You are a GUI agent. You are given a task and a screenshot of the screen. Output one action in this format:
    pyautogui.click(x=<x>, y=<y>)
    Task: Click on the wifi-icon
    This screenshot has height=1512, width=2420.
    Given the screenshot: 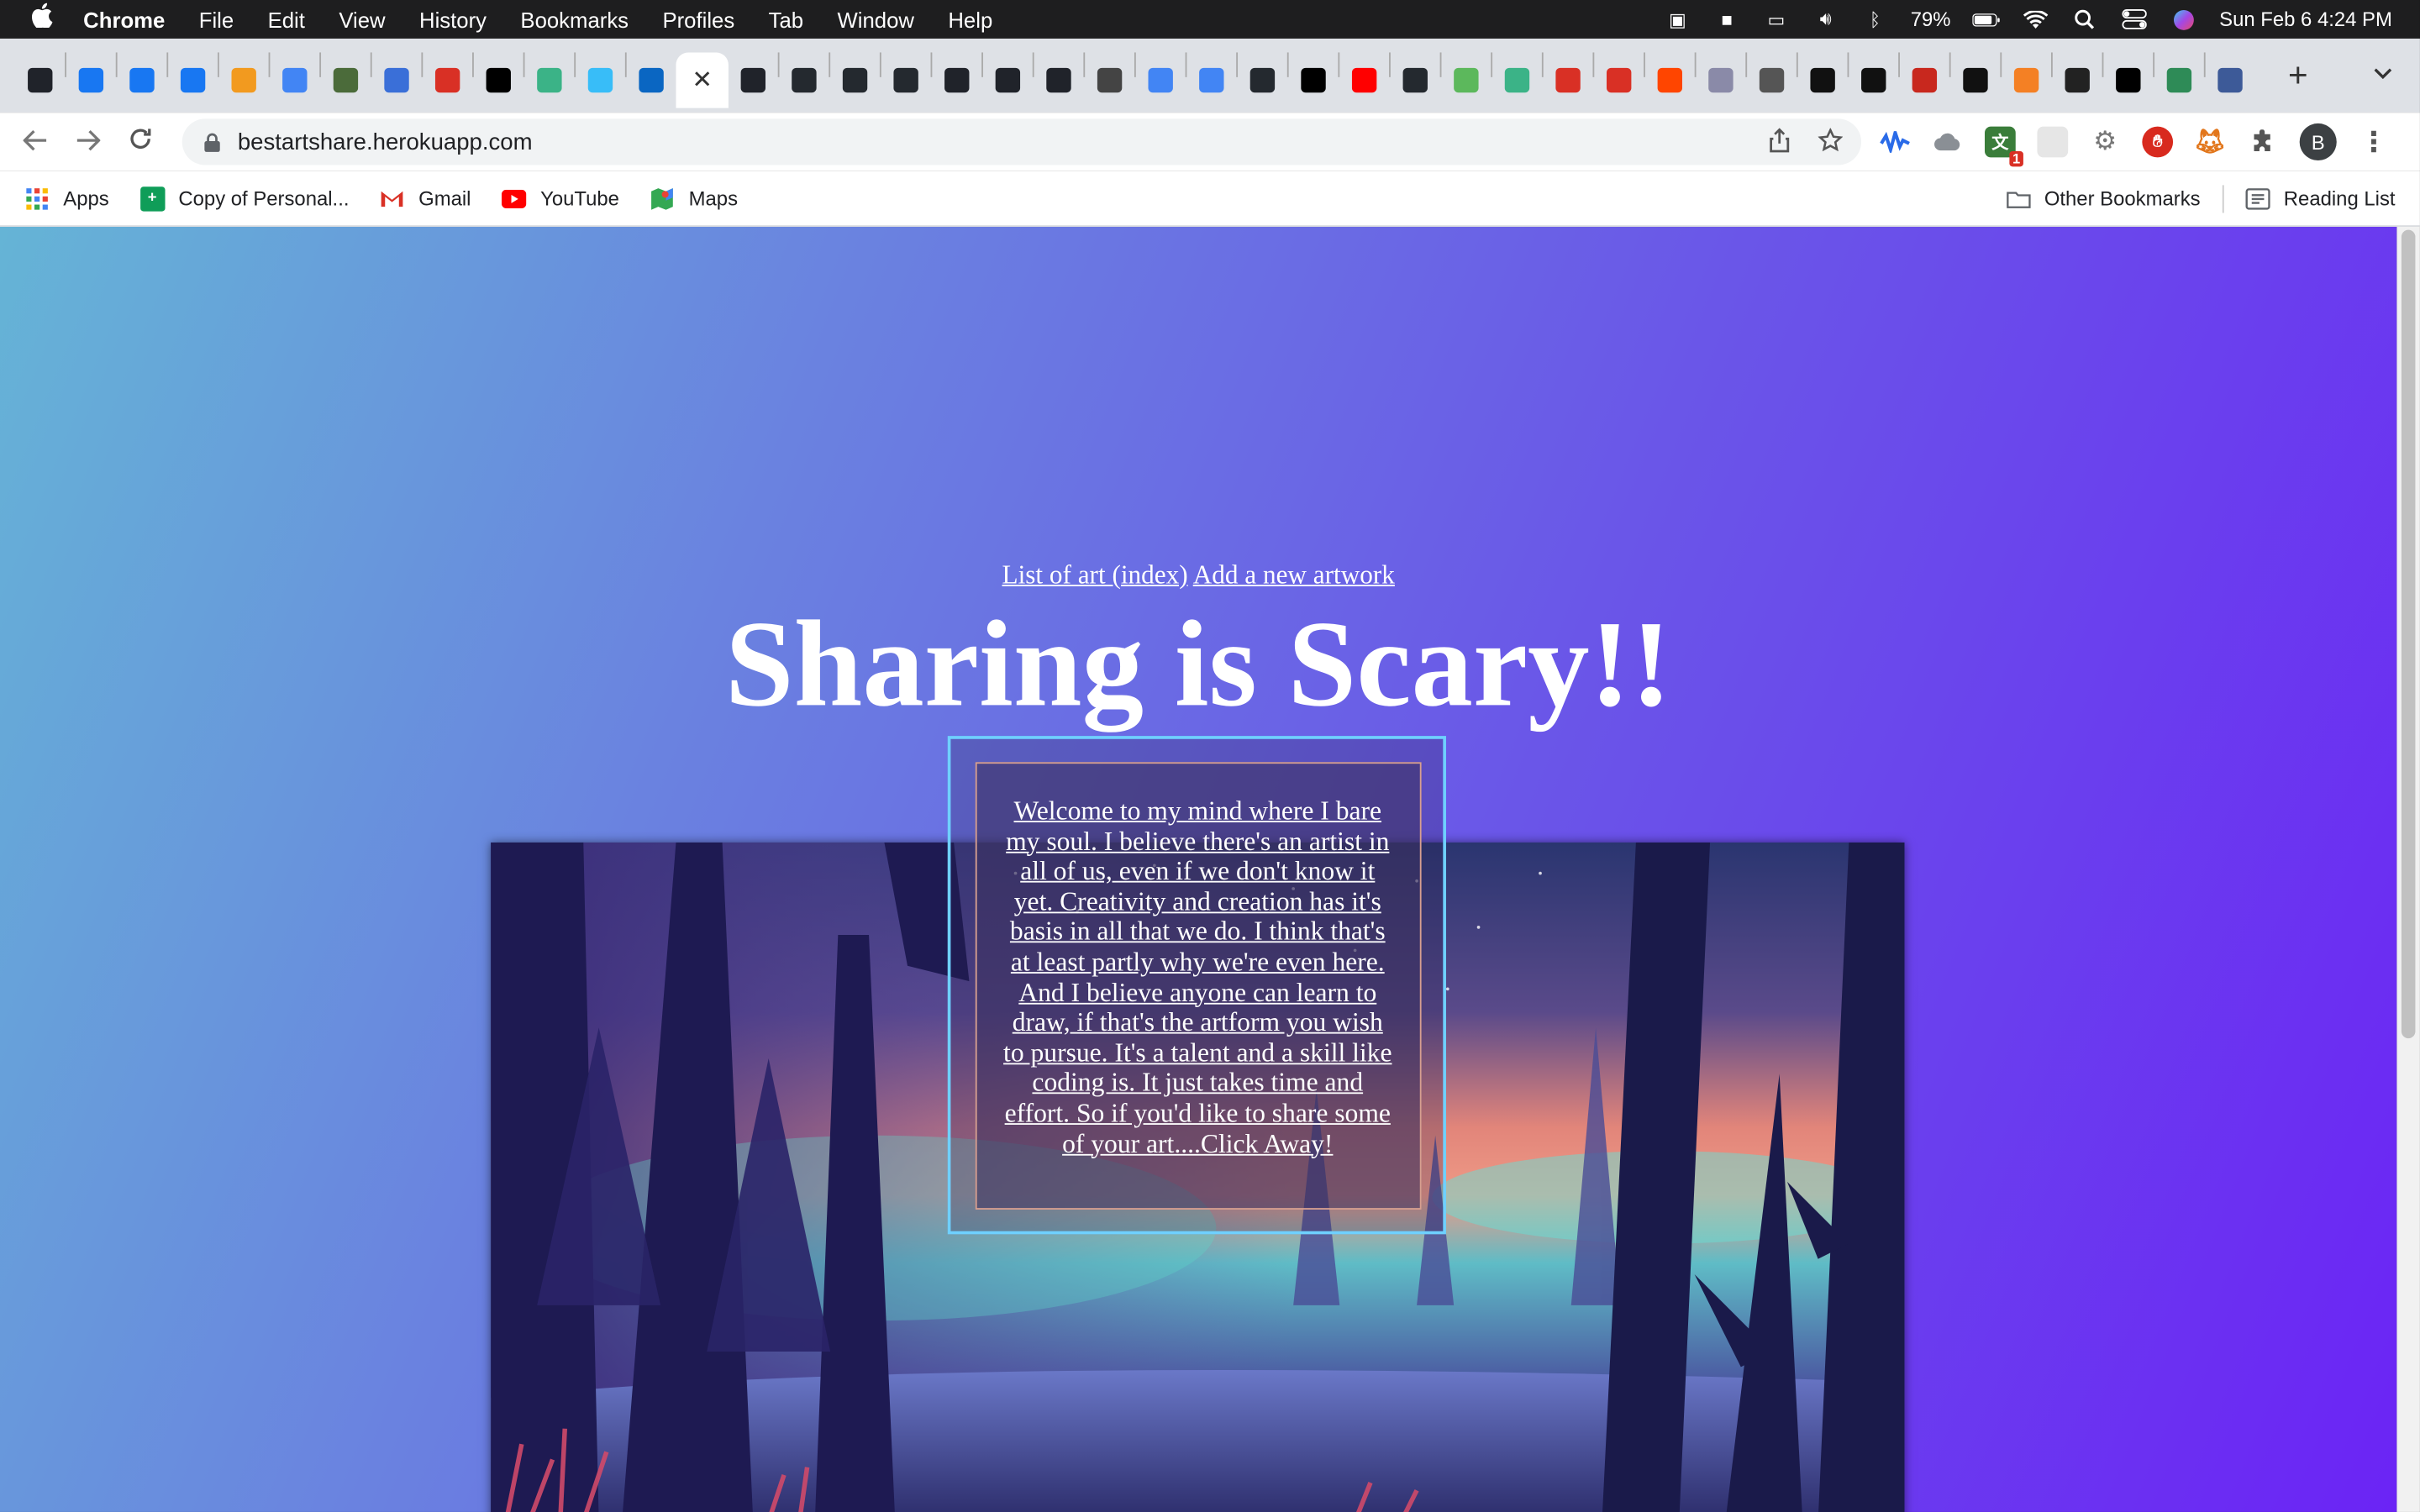 What is the action you would take?
    pyautogui.click(x=2036, y=19)
    